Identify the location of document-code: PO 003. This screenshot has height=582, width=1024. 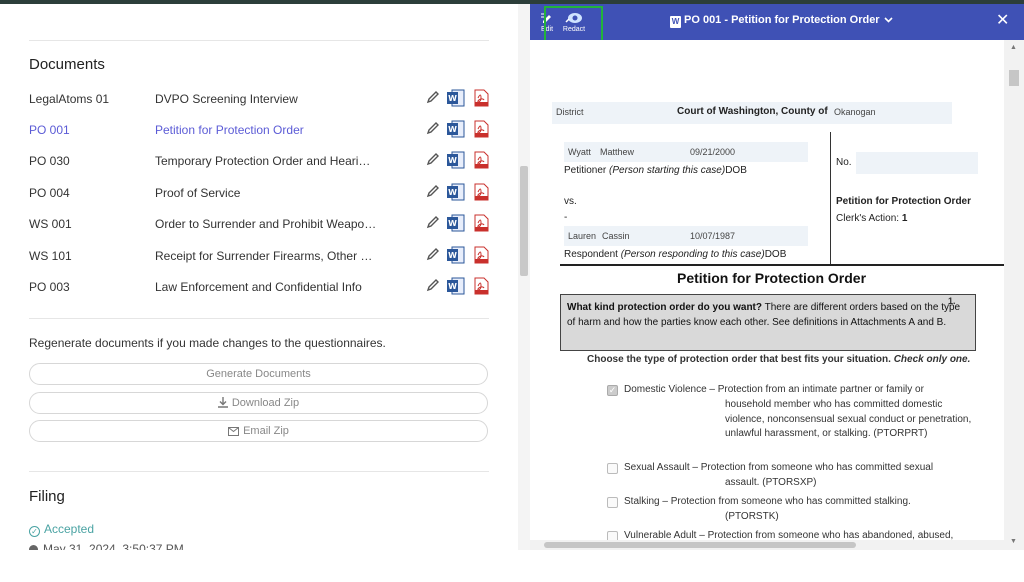
(49, 287).